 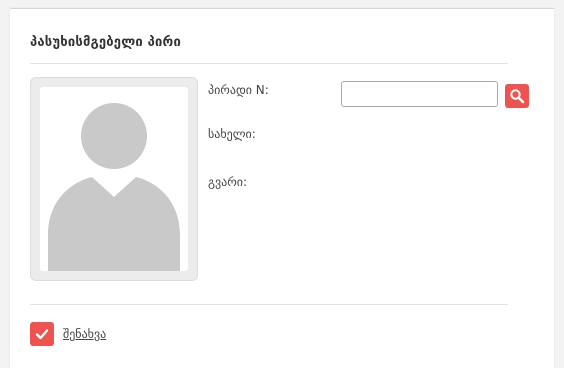 What do you see at coordinates (114, 224) in the screenshot?
I see `avatar-body` at bounding box center [114, 224].